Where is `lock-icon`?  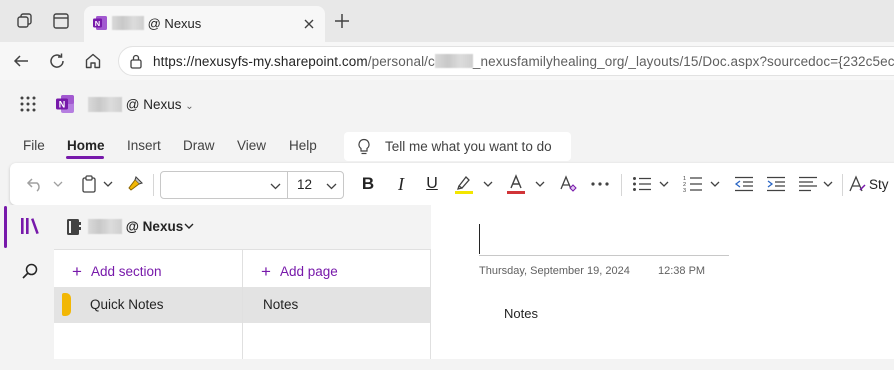
lock-icon is located at coordinates (136, 61).